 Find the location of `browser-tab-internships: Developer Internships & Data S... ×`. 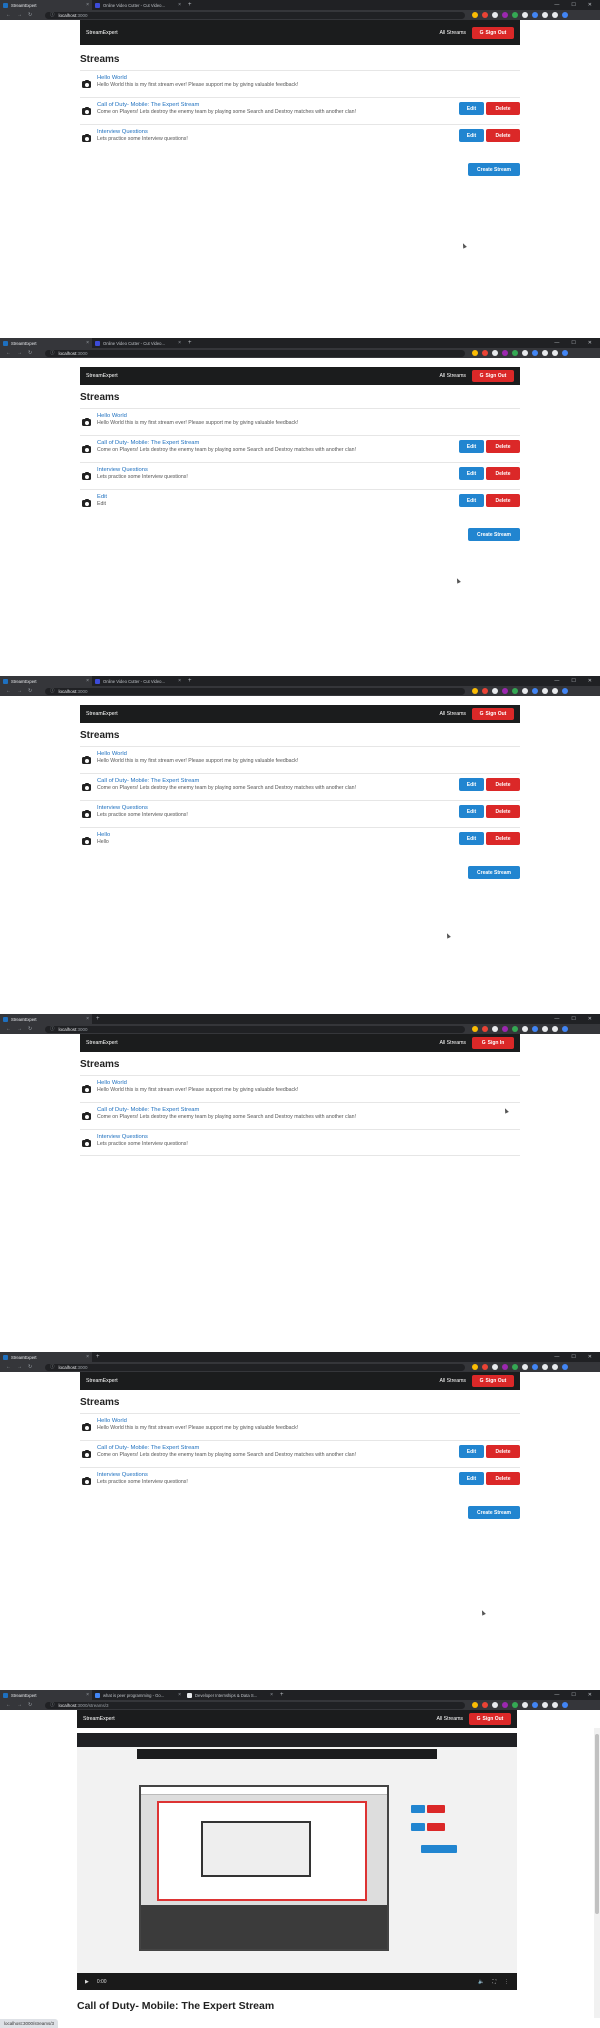

browser-tab-internships: Developer Internships & Data S... × is located at coordinates (230, 1695).